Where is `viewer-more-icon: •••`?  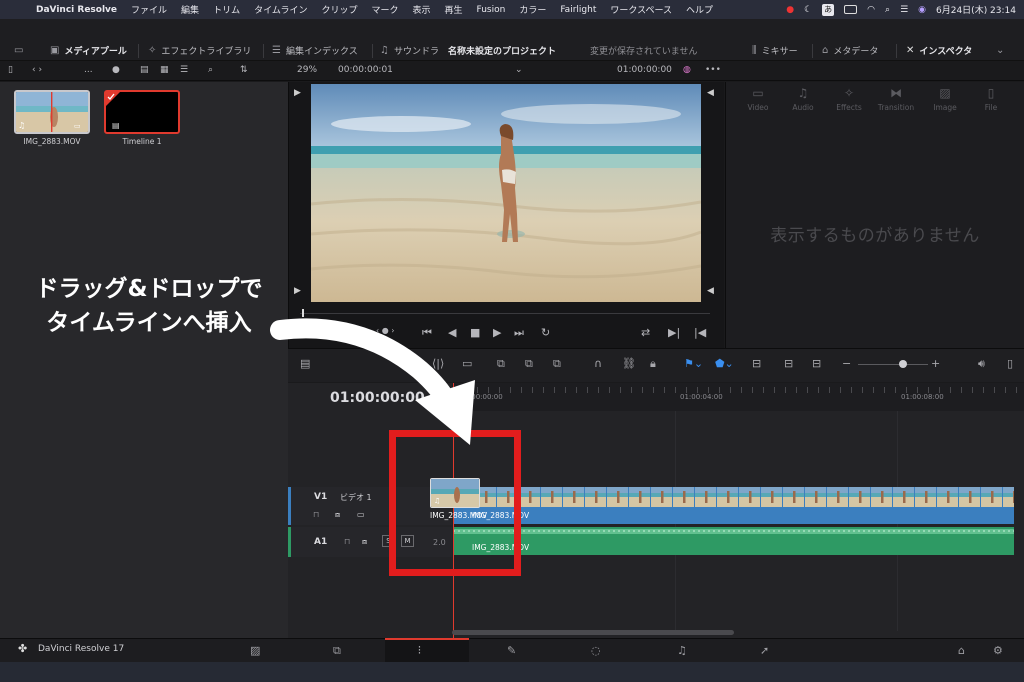 viewer-more-icon: ••• is located at coordinates (713, 70).